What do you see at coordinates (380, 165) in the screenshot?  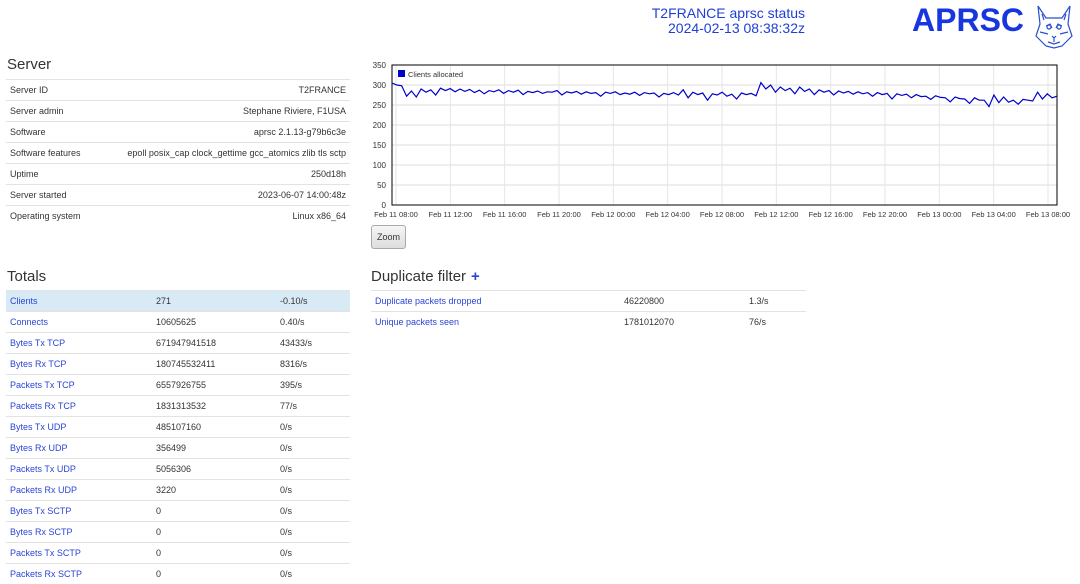 I see `chart-y-tick-label: 100` at bounding box center [380, 165].